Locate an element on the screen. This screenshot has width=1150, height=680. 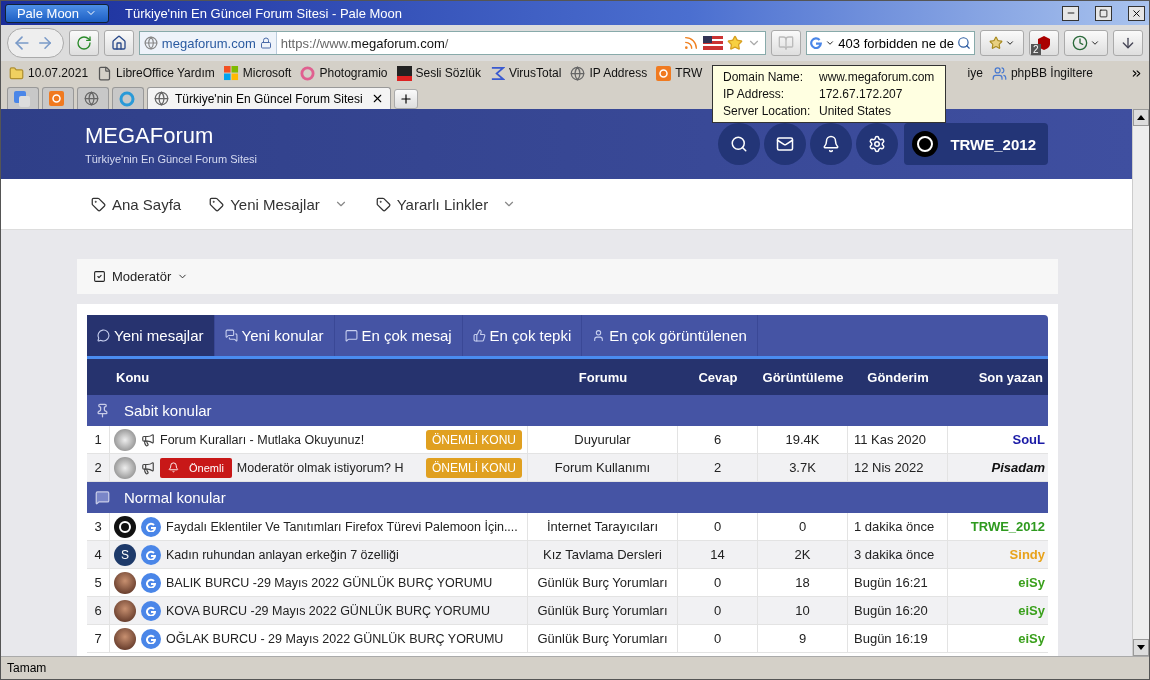
widget-tab: En çok tepki is located at coordinates (522, 335).